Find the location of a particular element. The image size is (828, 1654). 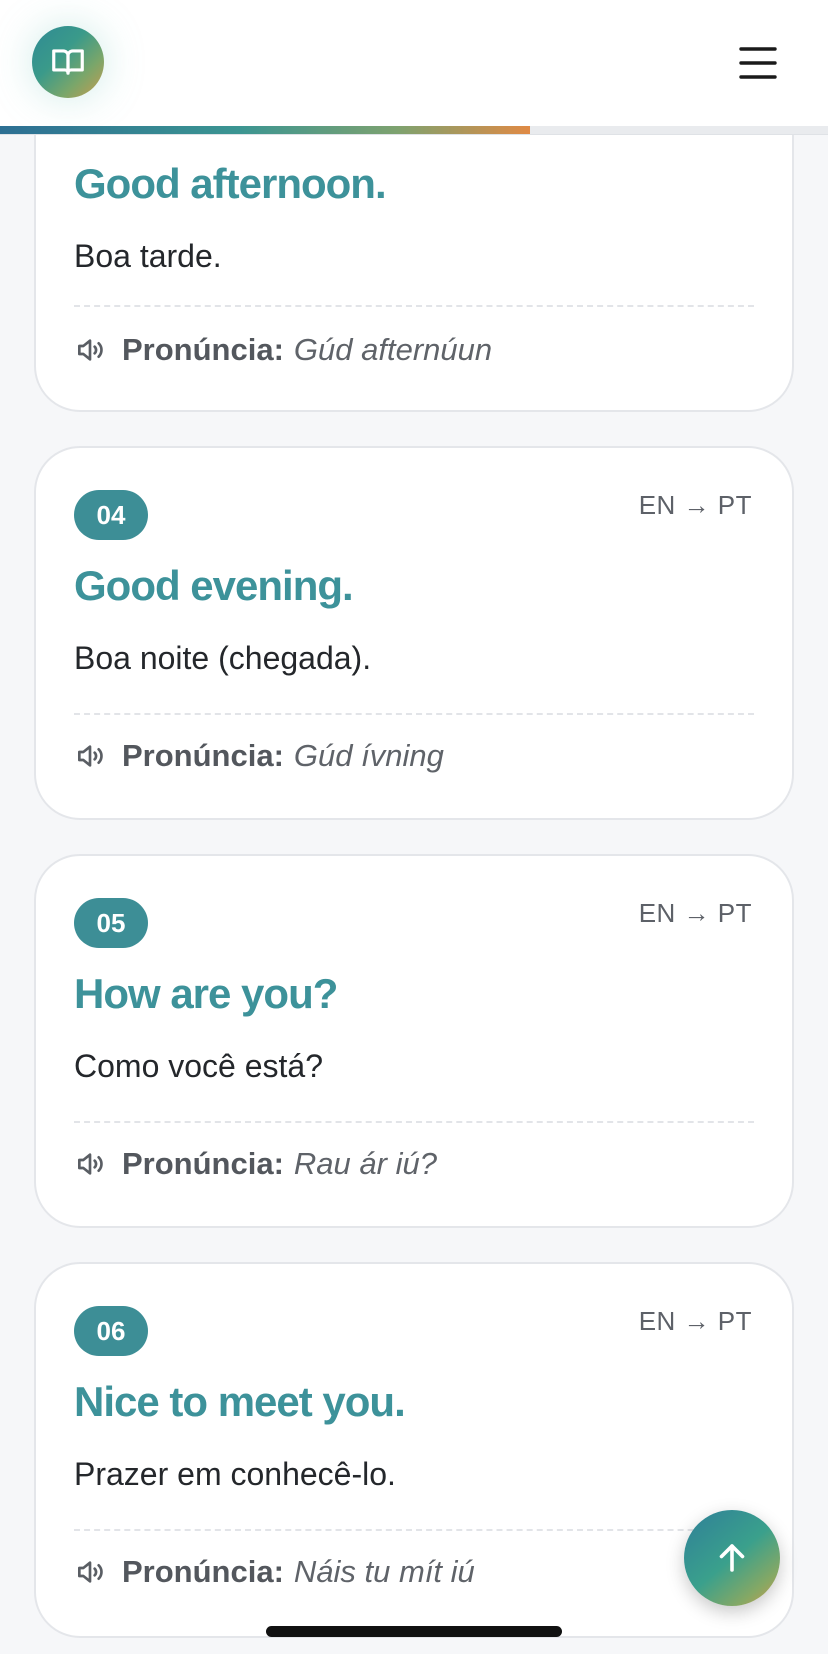

pronunciation-value: Náis tu mít iú is located at coordinates (384, 1571).